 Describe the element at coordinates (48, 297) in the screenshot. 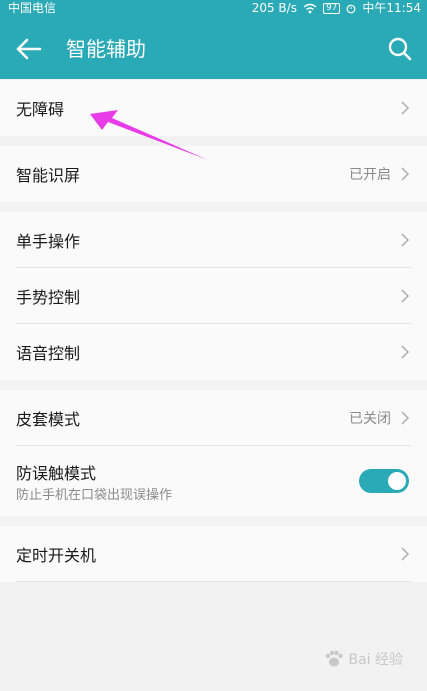

I see `gesture-label: 手势控制` at that location.